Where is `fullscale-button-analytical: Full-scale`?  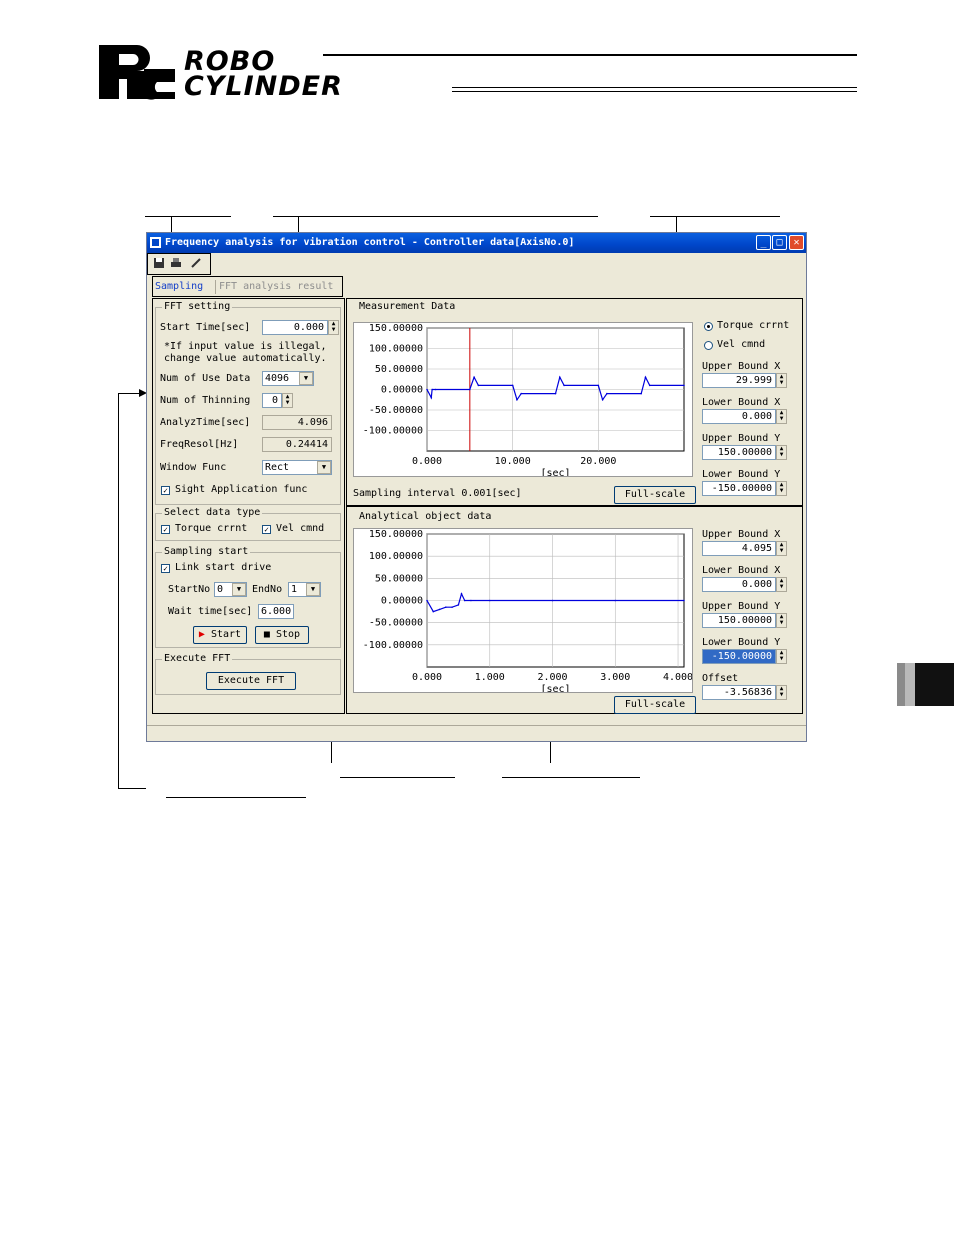
fullscale-button-analytical: Full-scale is located at coordinates (655, 705).